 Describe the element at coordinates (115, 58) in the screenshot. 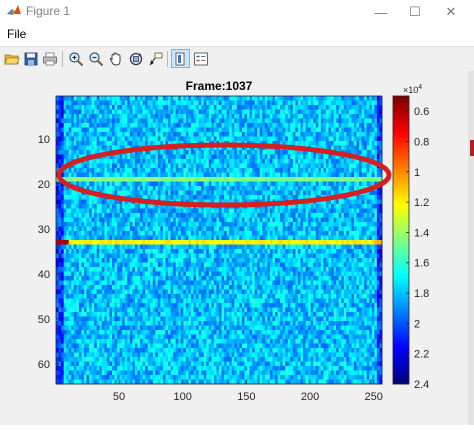

I see `pan-icon` at that location.